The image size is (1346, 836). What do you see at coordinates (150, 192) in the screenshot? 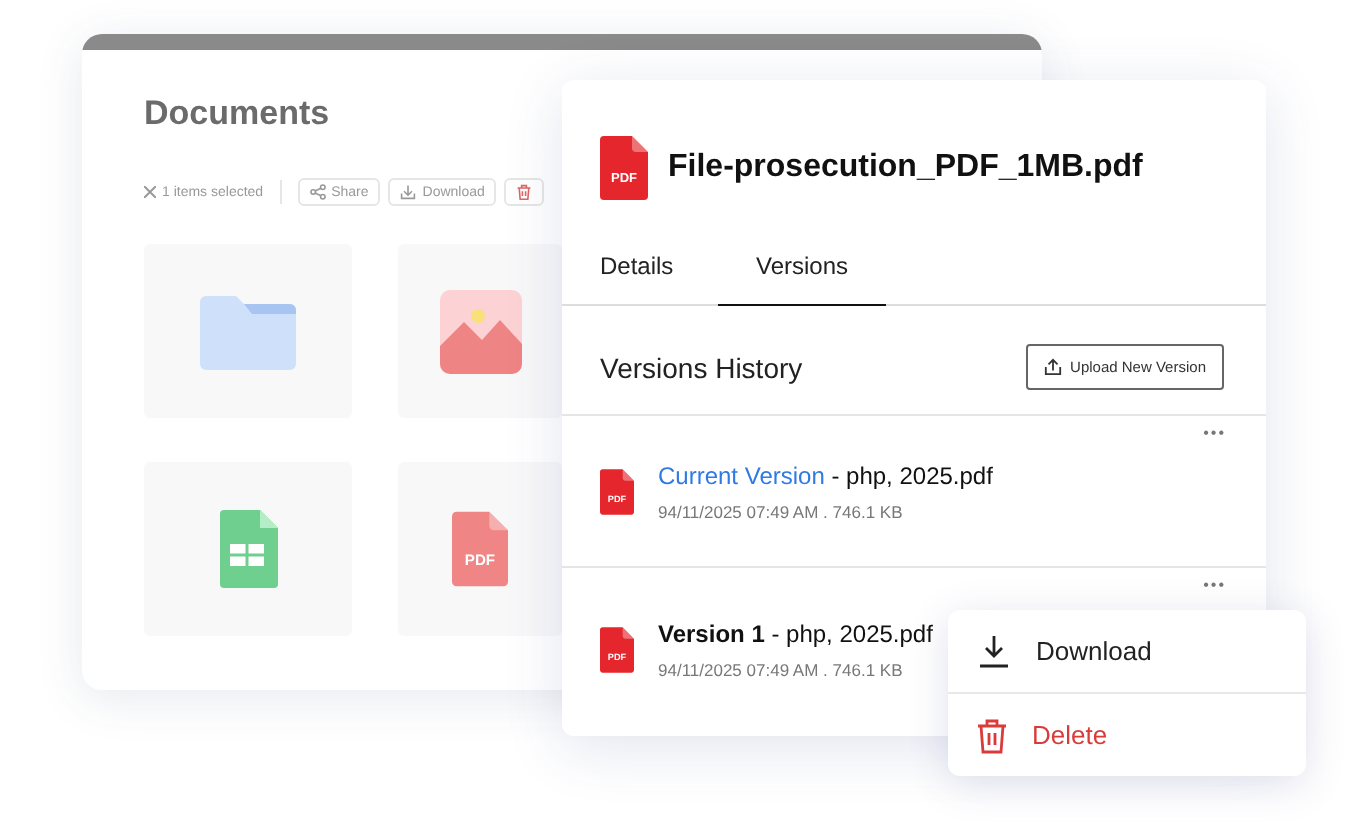
I see `close-icon` at bounding box center [150, 192].